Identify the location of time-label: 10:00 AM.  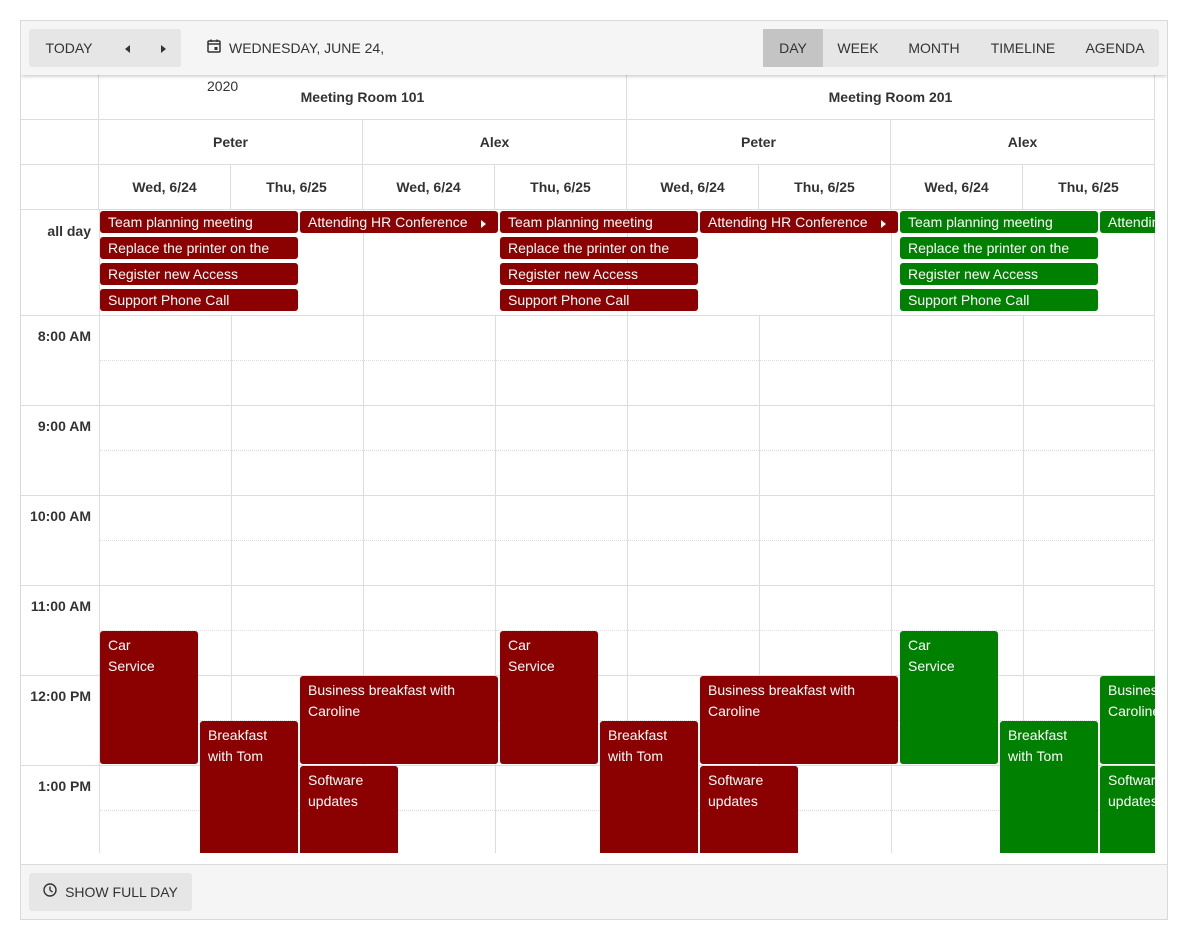
(60, 516).